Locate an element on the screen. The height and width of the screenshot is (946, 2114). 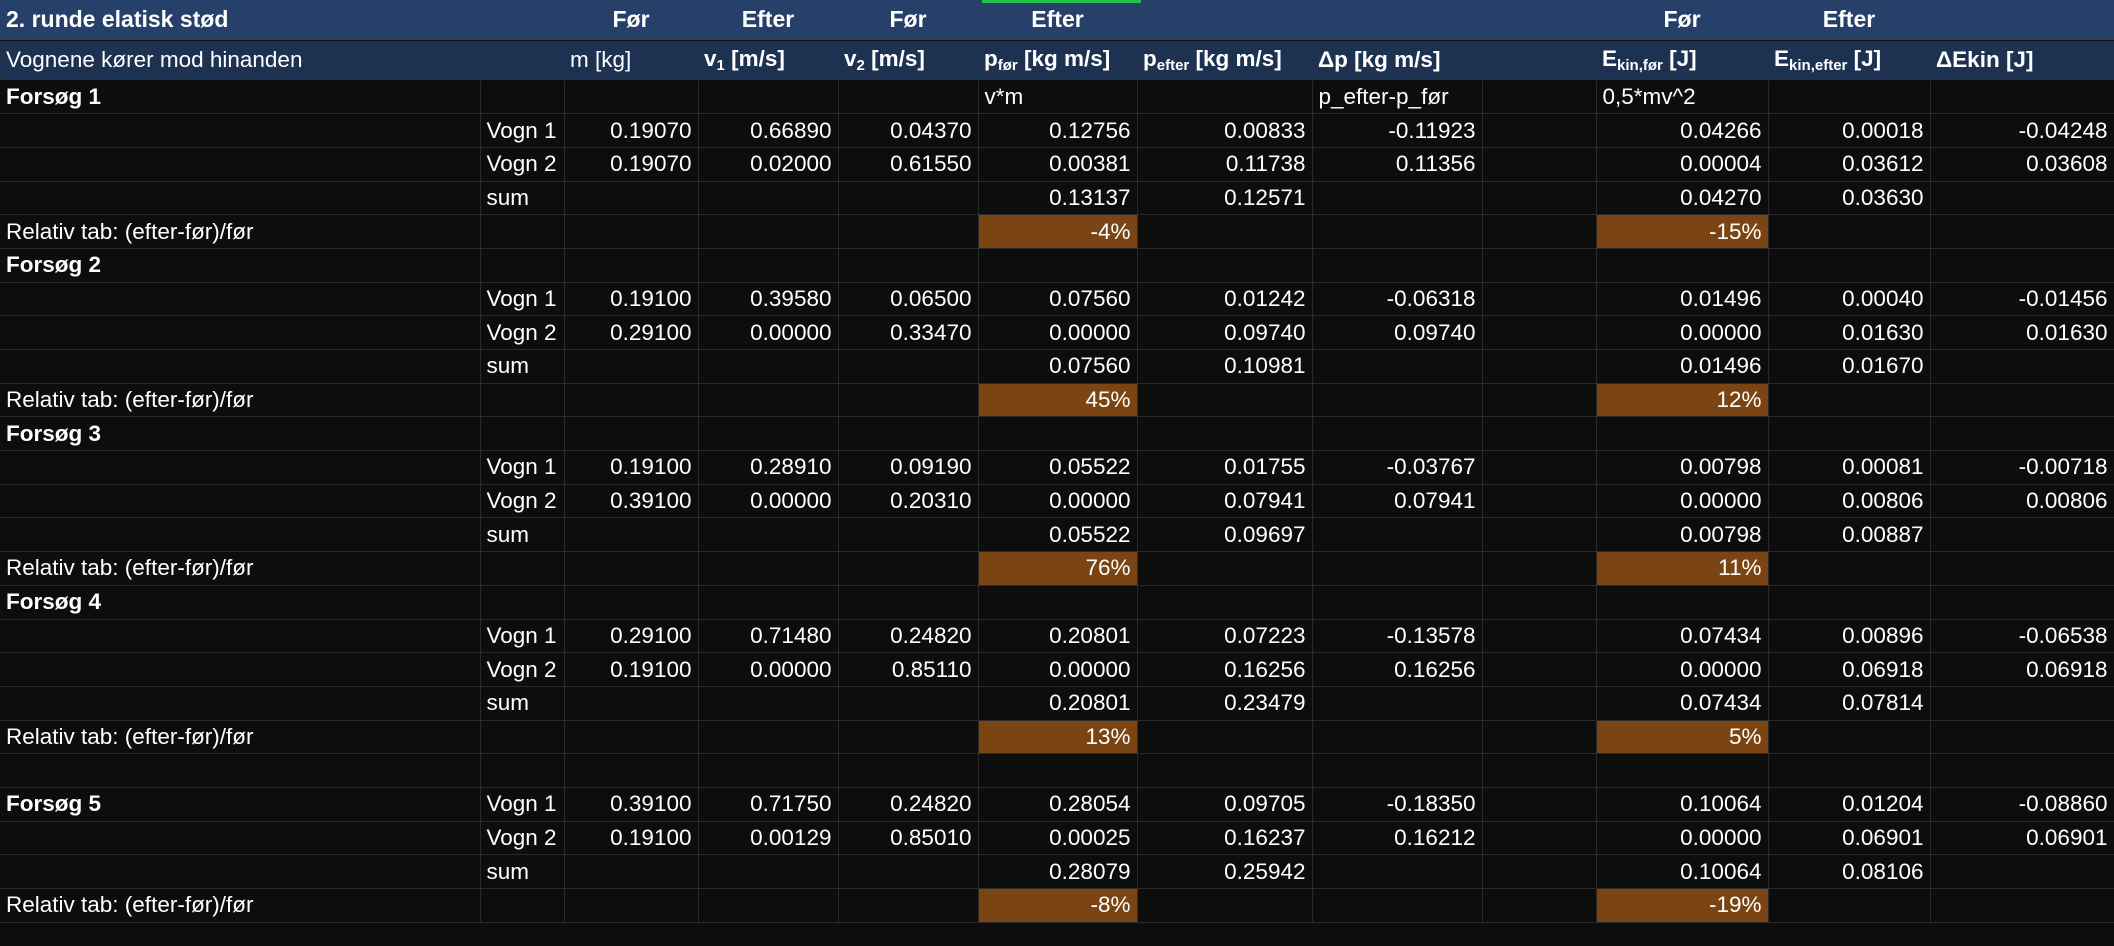
value-dp: 0.07941 is located at coordinates (1397, 501).